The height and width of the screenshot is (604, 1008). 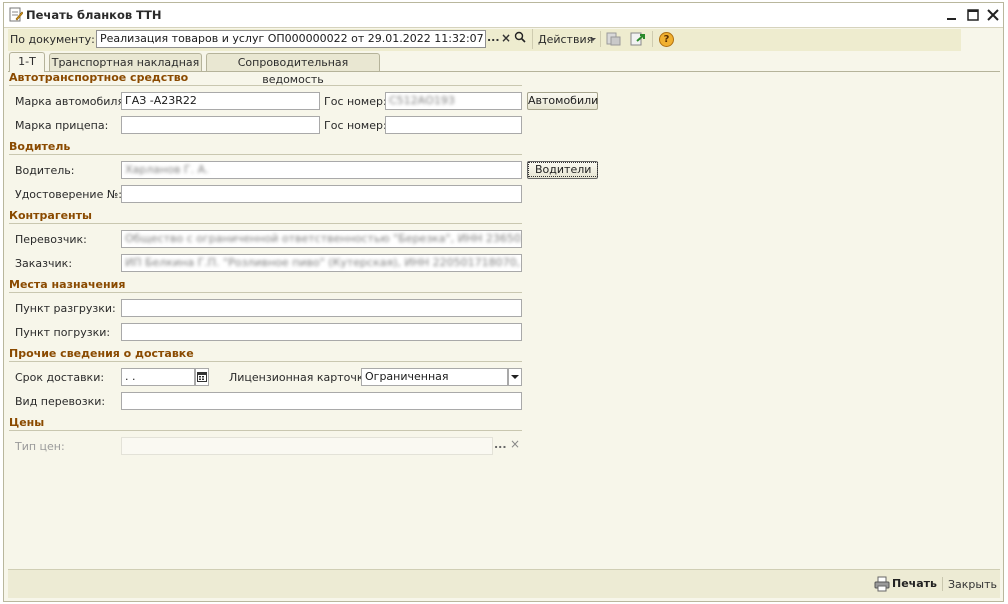 I want to click on printer-settings-icon, so click(x=614, y=39).